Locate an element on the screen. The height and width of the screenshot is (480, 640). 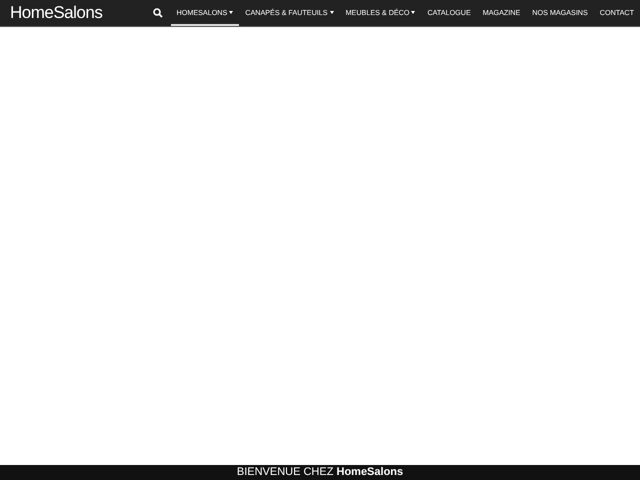
welcome-heading: BIENVENUE CHEZ HomeSalons is located at coordinates (320, 472).